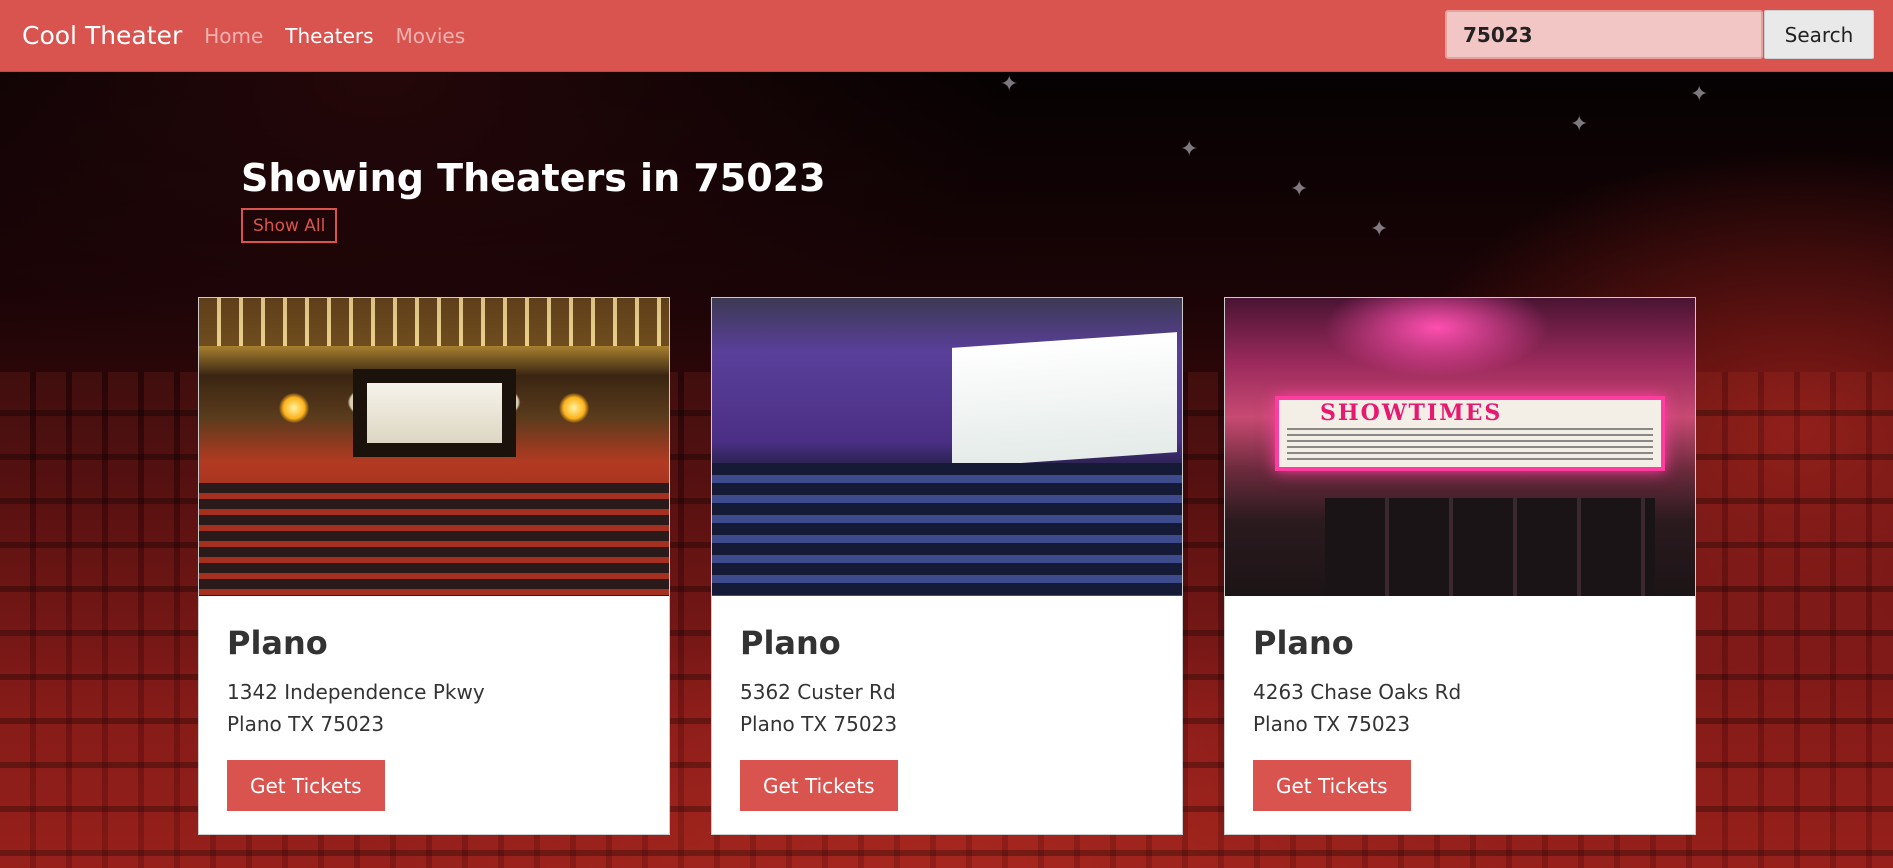  I want to click on theater-address: 5362 Custer Rd Plano TX 75023, so click(947, 708).